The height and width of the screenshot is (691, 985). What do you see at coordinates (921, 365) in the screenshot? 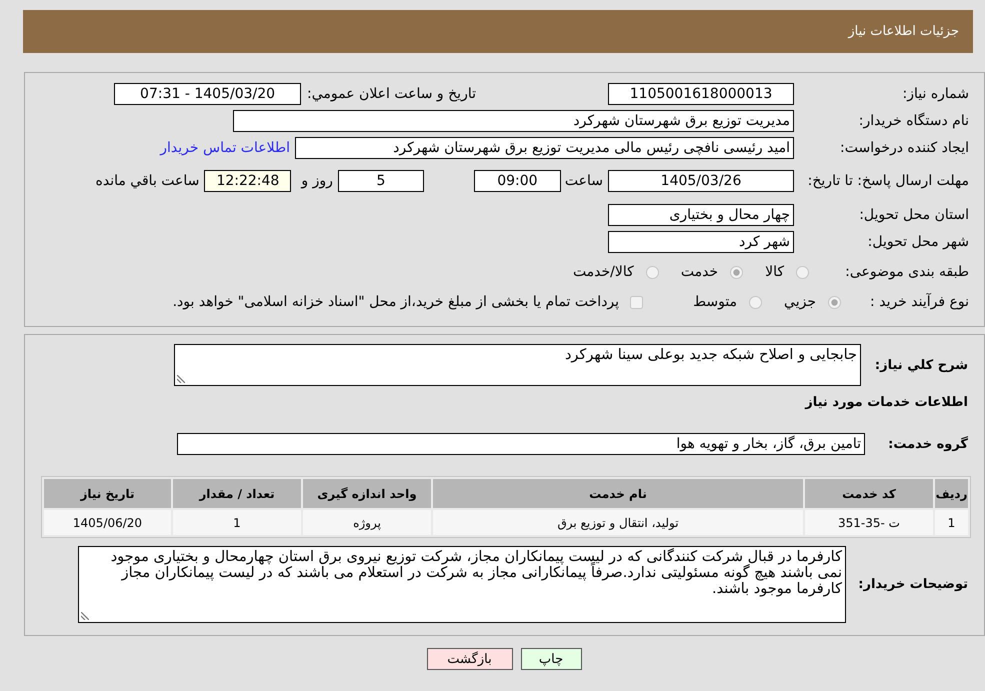
I see `field-label: شرح کلي نیاز:` at bounding box center [921, 365].